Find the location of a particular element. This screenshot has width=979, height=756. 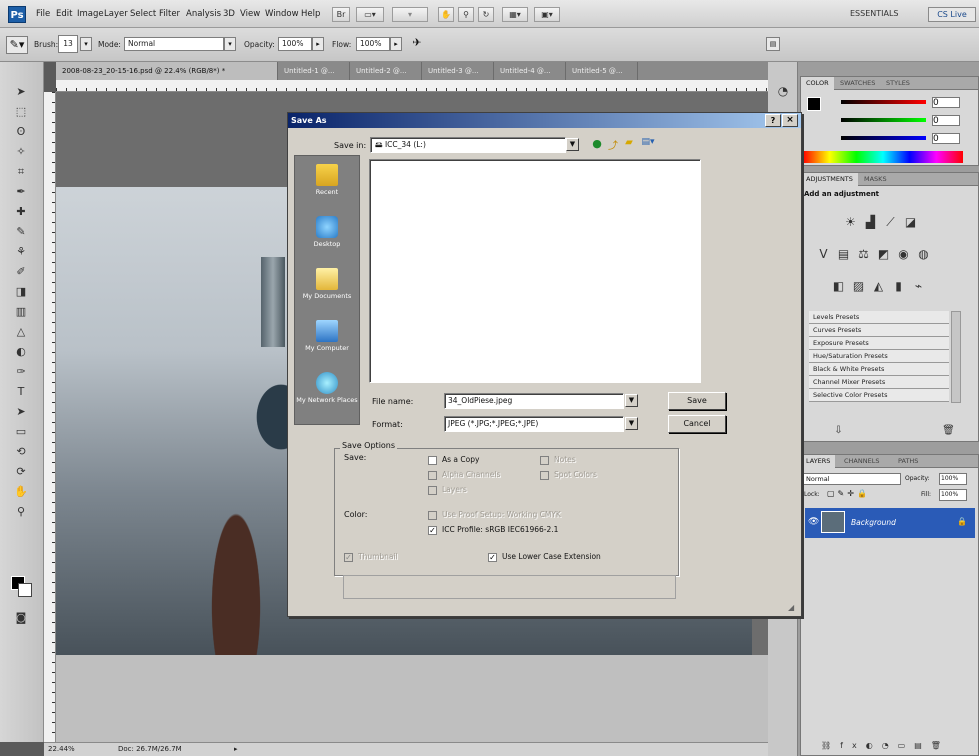

save-button: Save is located at coordinates (697, 401).